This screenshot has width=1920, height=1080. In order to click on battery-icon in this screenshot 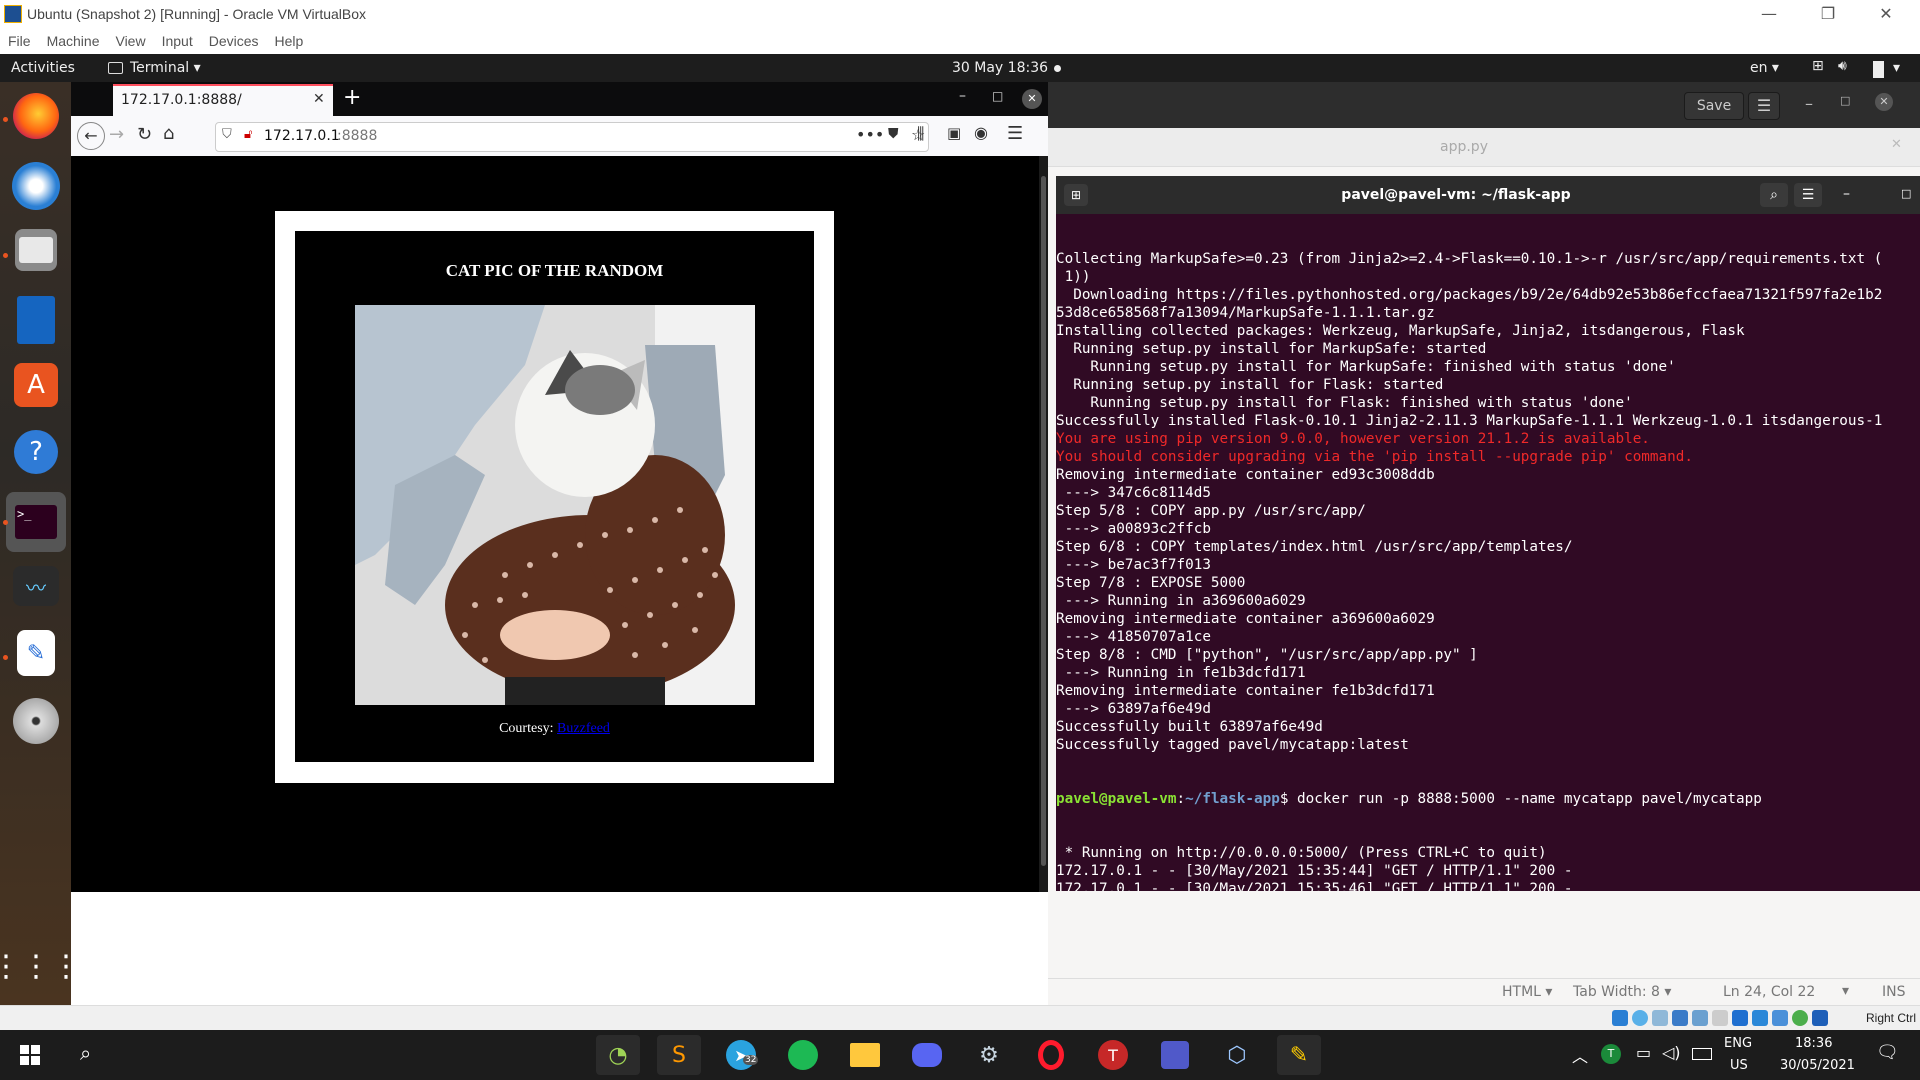, I will do `click(1878, 69)`.